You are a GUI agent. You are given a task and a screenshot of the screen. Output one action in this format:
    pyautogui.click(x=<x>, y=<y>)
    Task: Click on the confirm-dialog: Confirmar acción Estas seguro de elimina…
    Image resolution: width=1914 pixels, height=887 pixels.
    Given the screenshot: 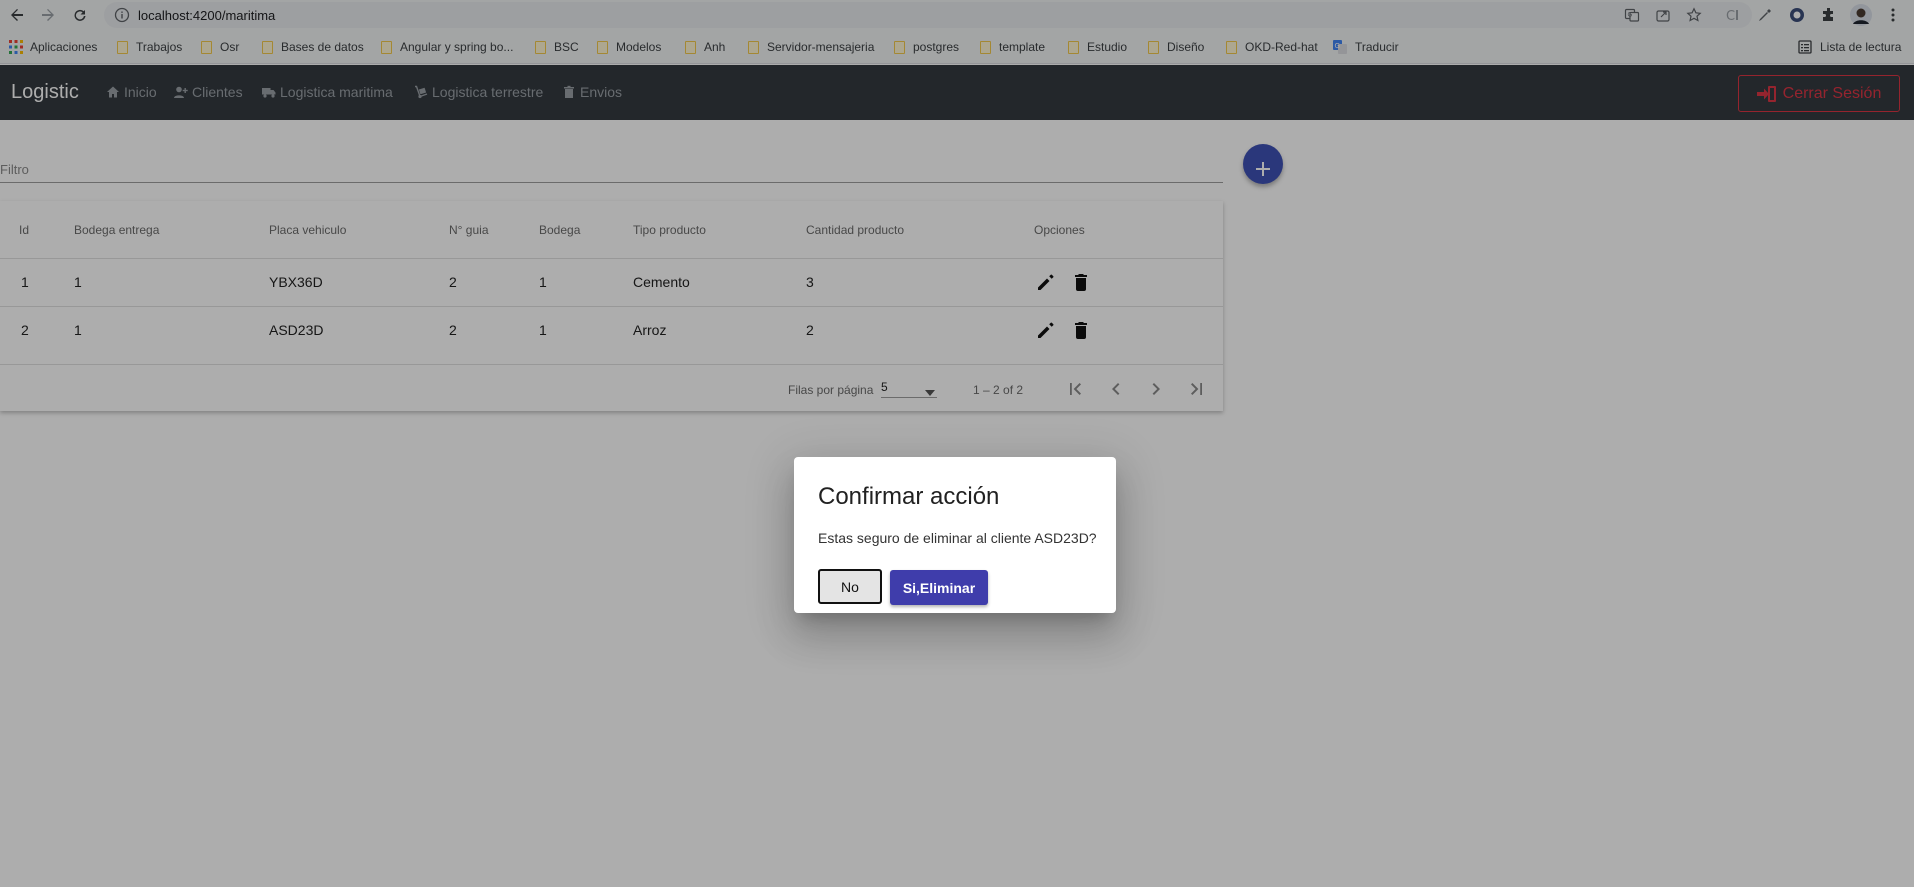 What is the action you would take?
    pyautogui.click(x=955, y=535)
    